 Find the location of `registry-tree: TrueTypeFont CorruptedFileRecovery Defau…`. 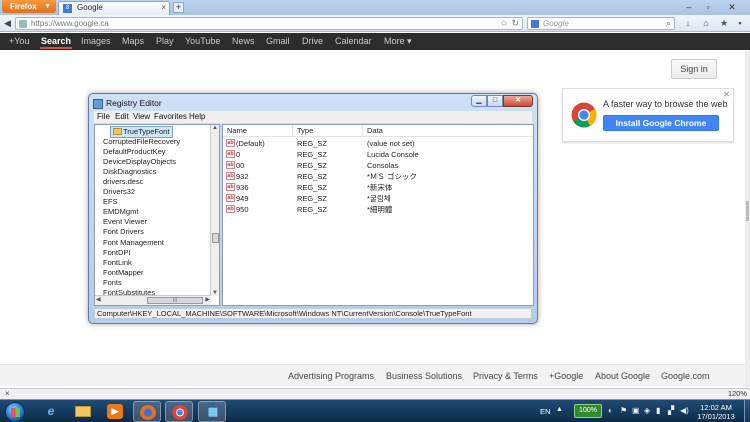

registry-tree: TrueTypeFont CorruptedFileRecovery Defau… is located at coordinates (157, 215).